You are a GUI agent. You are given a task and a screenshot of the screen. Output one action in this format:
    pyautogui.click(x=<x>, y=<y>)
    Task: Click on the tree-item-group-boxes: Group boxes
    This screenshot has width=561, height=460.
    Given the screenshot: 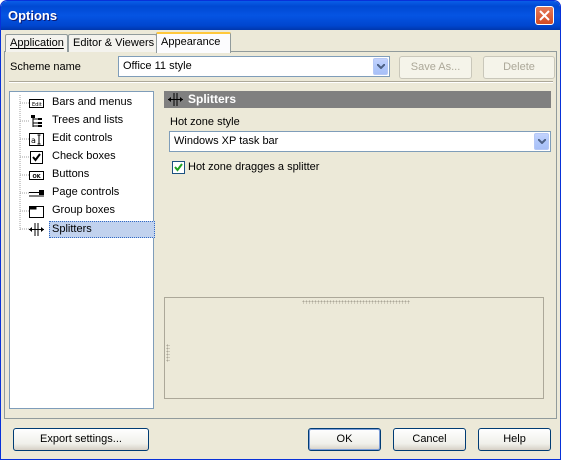 What is the action you would take?
    pyautogui.click(x=81, y=211)
    